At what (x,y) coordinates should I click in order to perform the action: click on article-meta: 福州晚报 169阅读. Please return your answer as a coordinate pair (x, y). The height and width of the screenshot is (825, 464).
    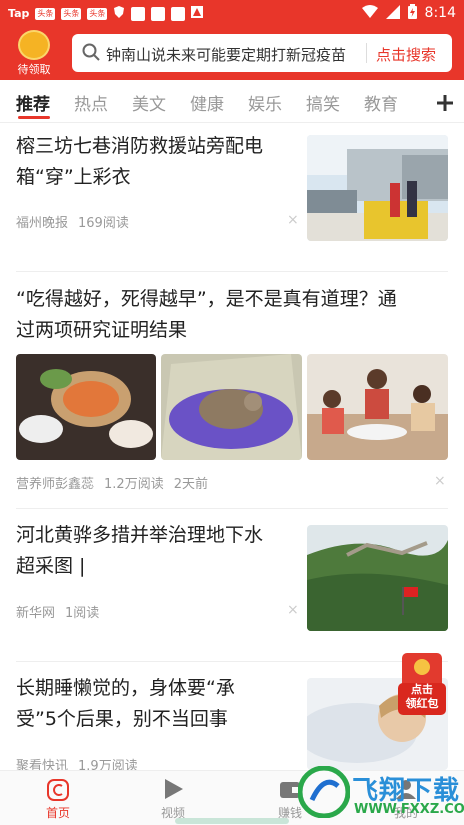
    Looking at the image, I should click on (77, 221).